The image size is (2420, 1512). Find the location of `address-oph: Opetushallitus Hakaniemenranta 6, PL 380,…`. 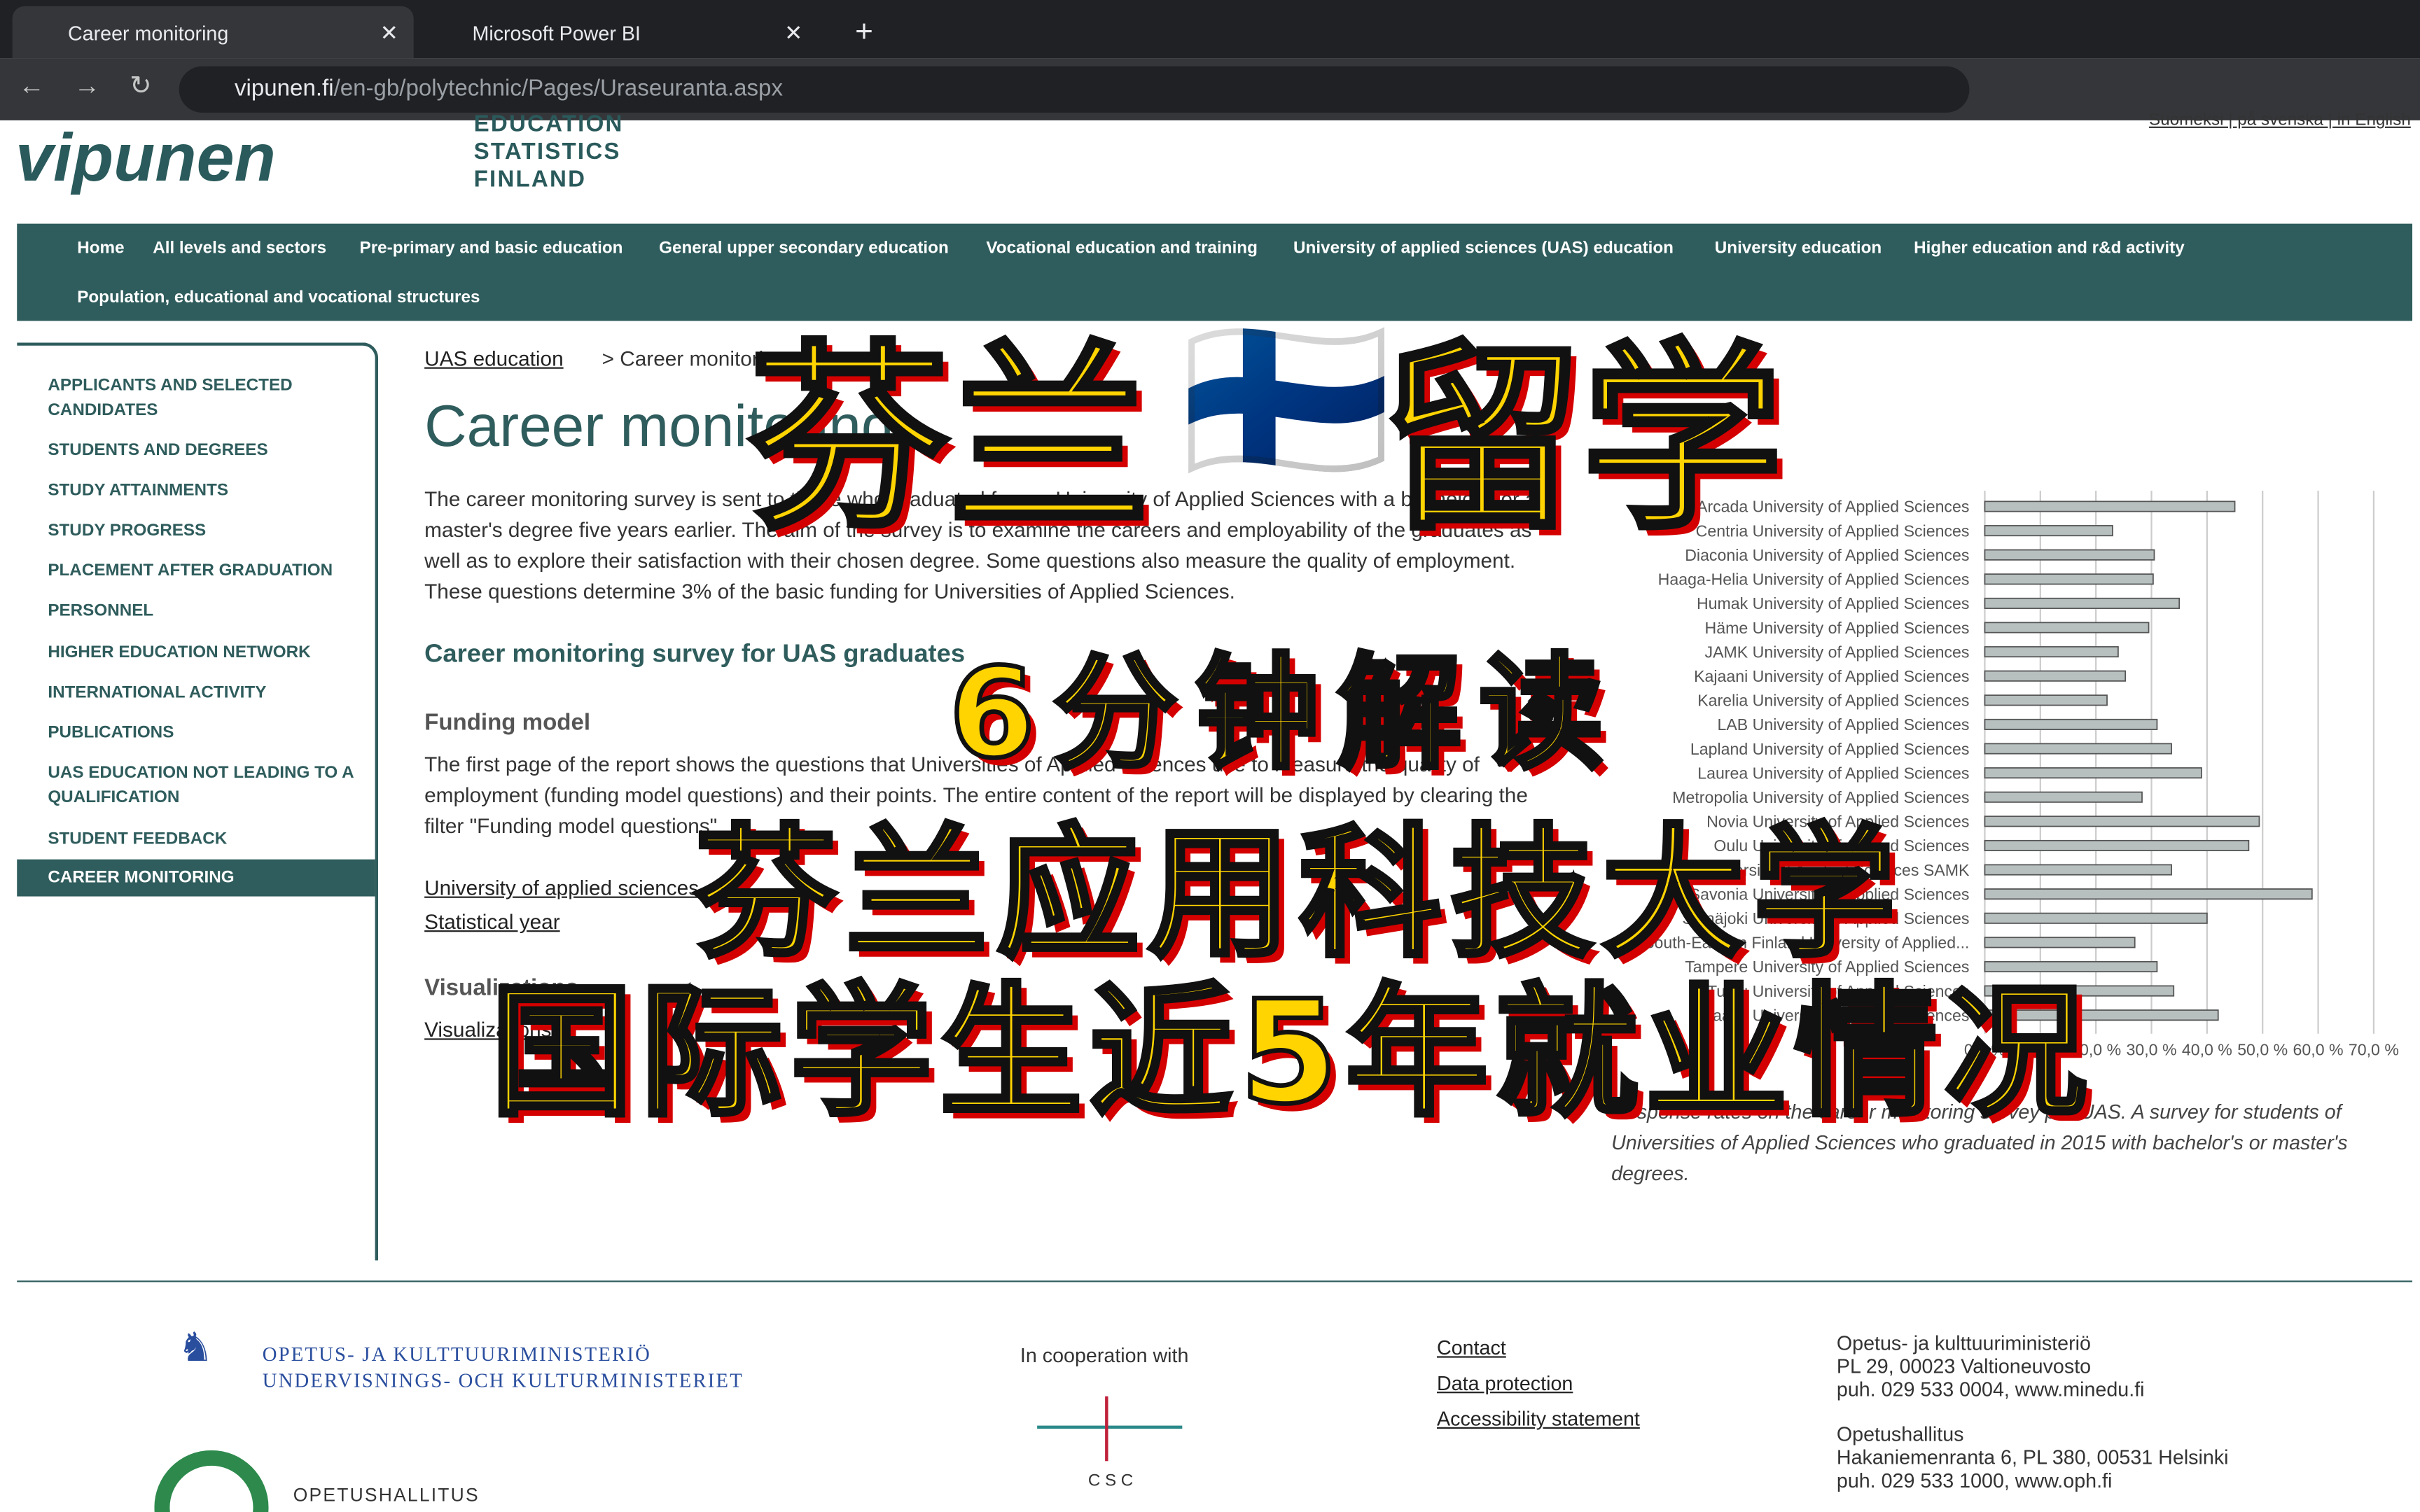

address-oph: Opetushallitus Hakaniemenranta 6, PL 380,… is located at coordinates (2033, 1457).